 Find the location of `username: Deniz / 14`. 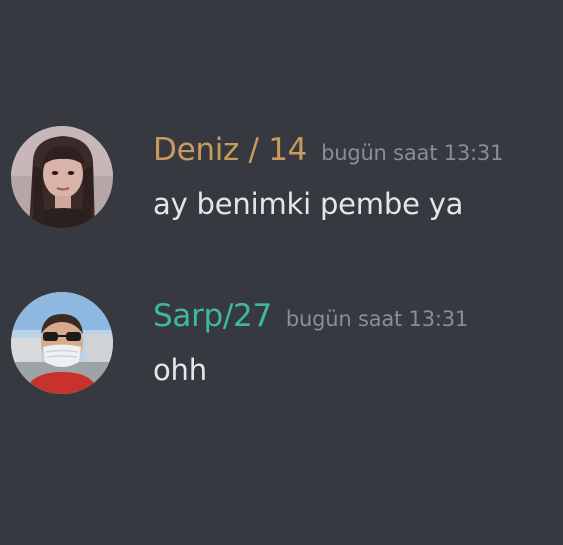

username: Deniz / 14 is located at coordinates (230, 150).